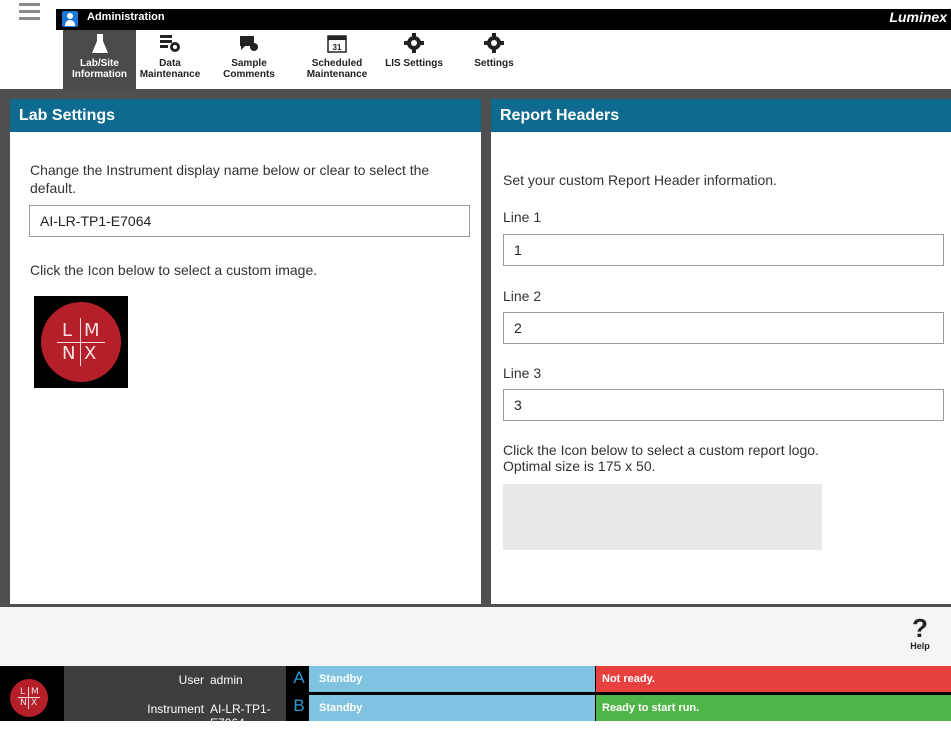 The image size is (951, 730). What do you see at coordinates (721, 115) in the screenshot?
I see `report-headers-title: Report Headers` at bounding box center [721, 115].